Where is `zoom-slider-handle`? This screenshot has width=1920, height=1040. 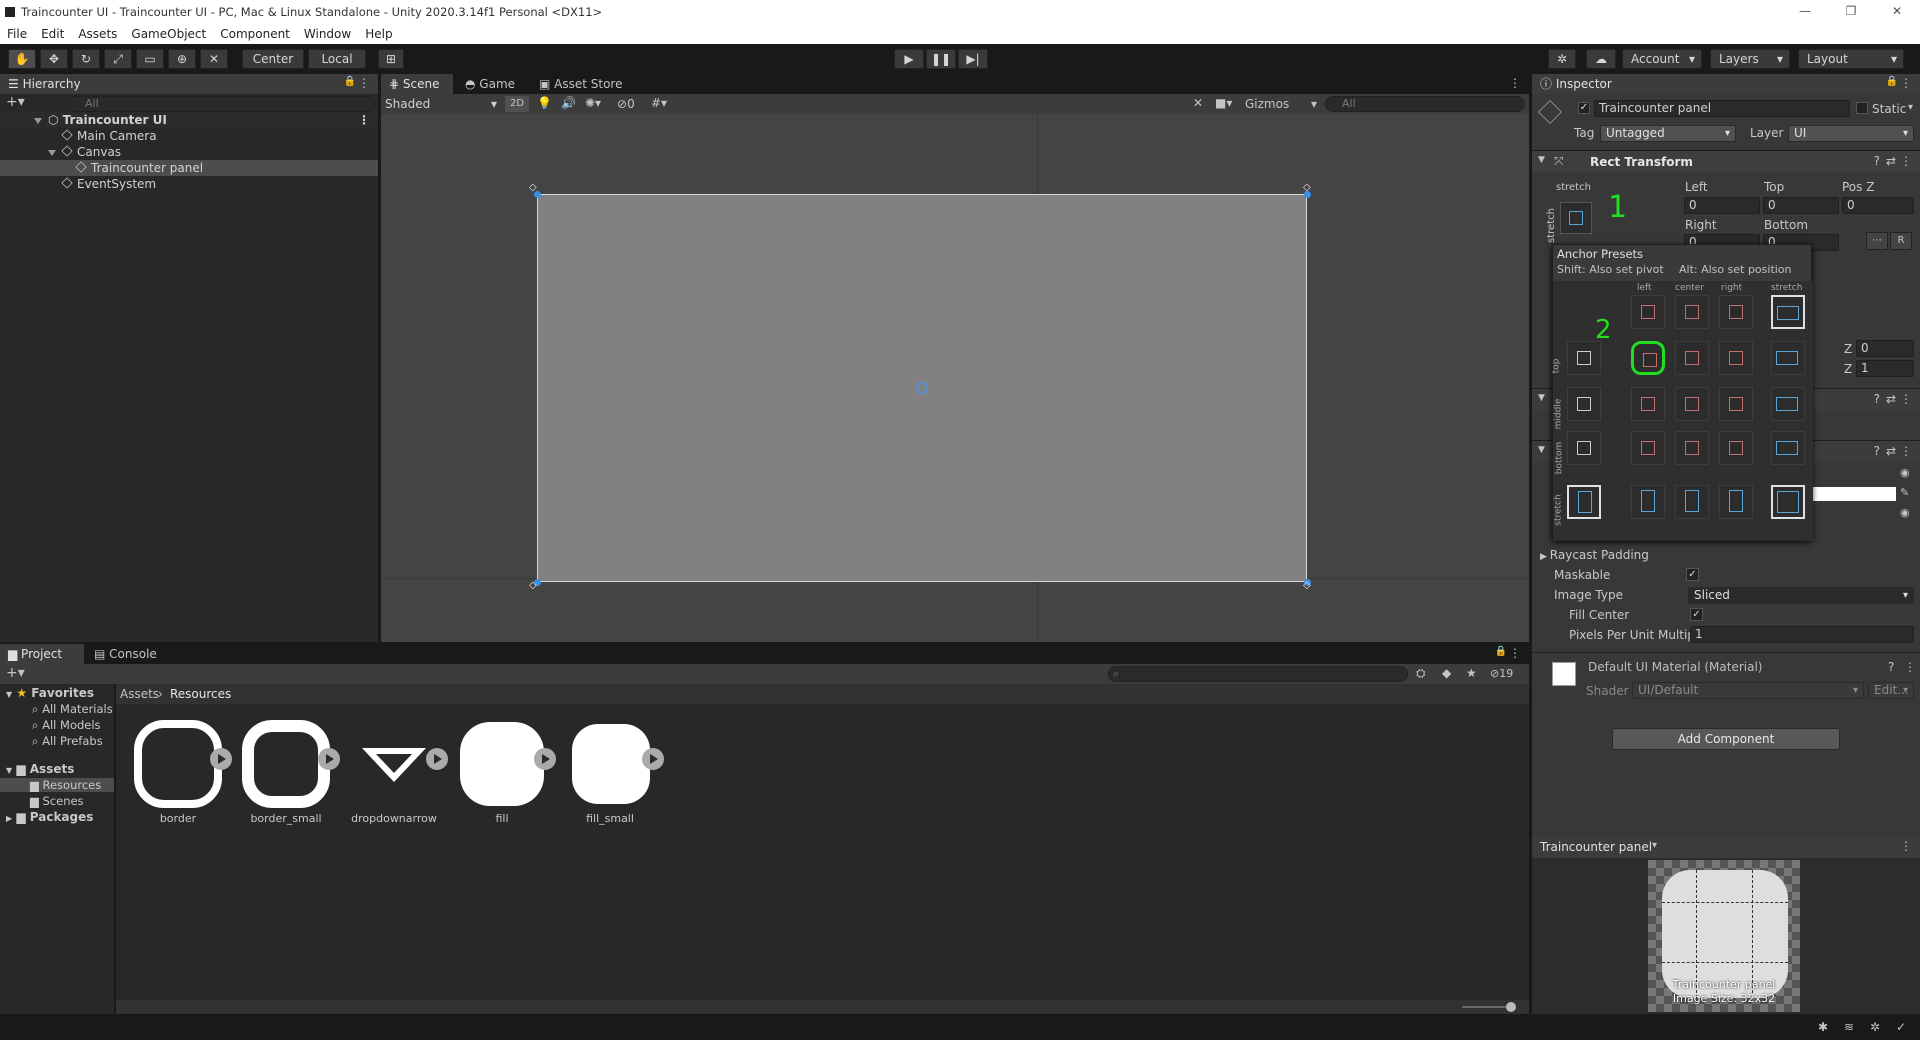 zoom-slider-handle is located at coordinates (1511, 1007).